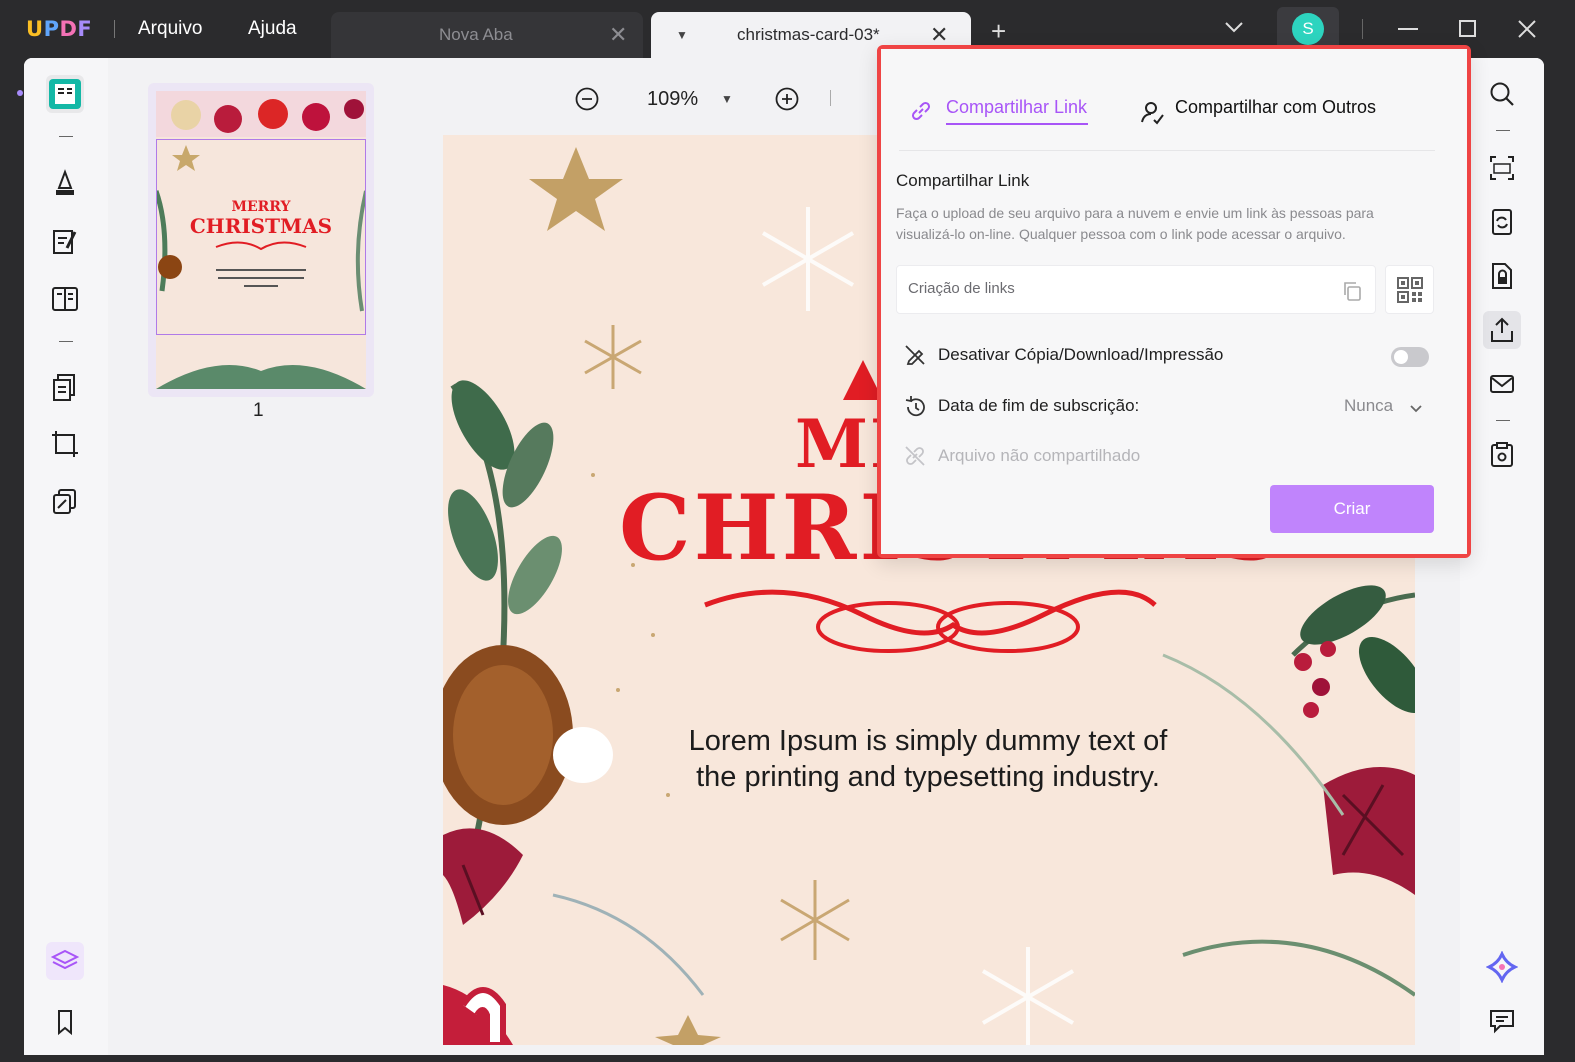 Image resolution: width=1575 pixels, height=1062 pixels. I want to click on no-edit-icon, so click(915, 357).